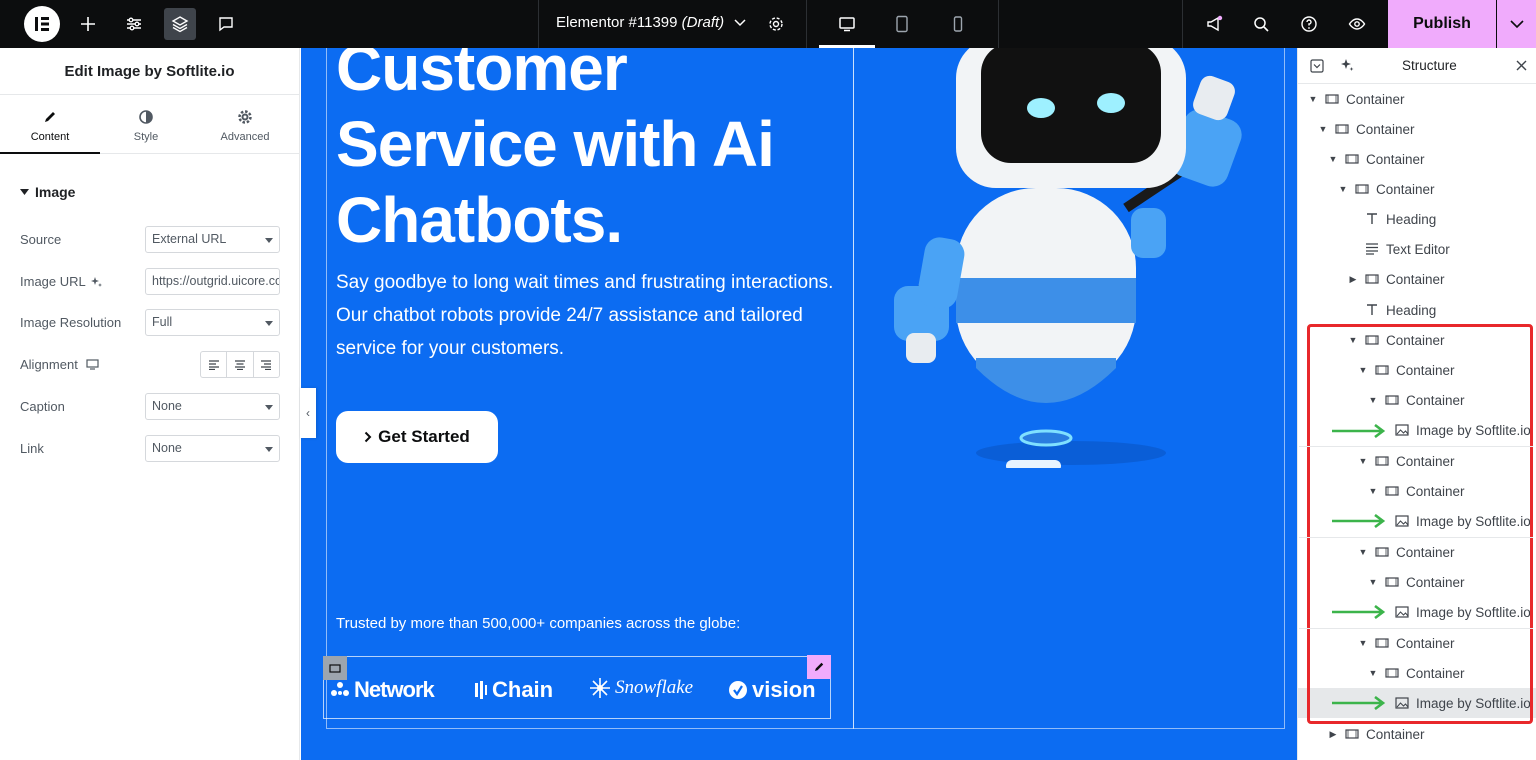 The height and width of the screenshot is (760, 1536). What do you see at coordinates (1068, 258) in the screenshot?
I see `robot-illustration` at bounding box center [1068, 258].